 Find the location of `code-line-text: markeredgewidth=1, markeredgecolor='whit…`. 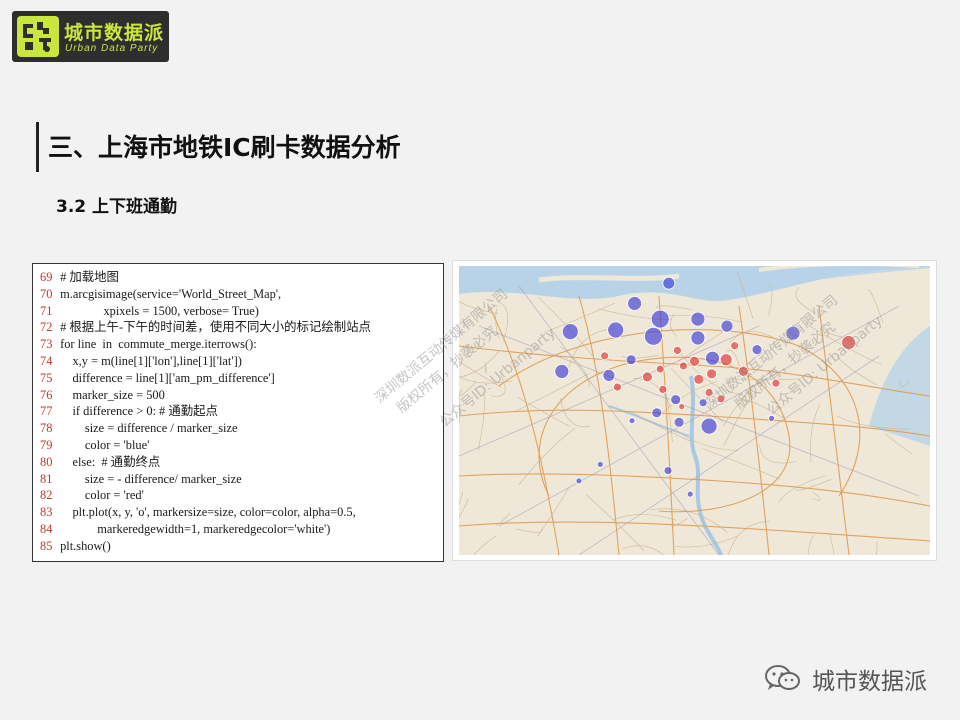

code-line-text: markeredgewidth=1, markeredgecolor='whit… is located at coordinates (194, 528).